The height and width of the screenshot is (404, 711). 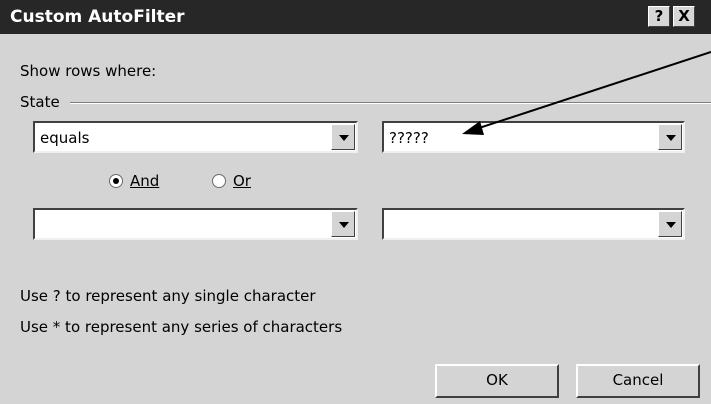 What do you see at coordinates (473, 128) in the screenshot?
I see `annotation-arrow-head` at bounding box center [473, 128].